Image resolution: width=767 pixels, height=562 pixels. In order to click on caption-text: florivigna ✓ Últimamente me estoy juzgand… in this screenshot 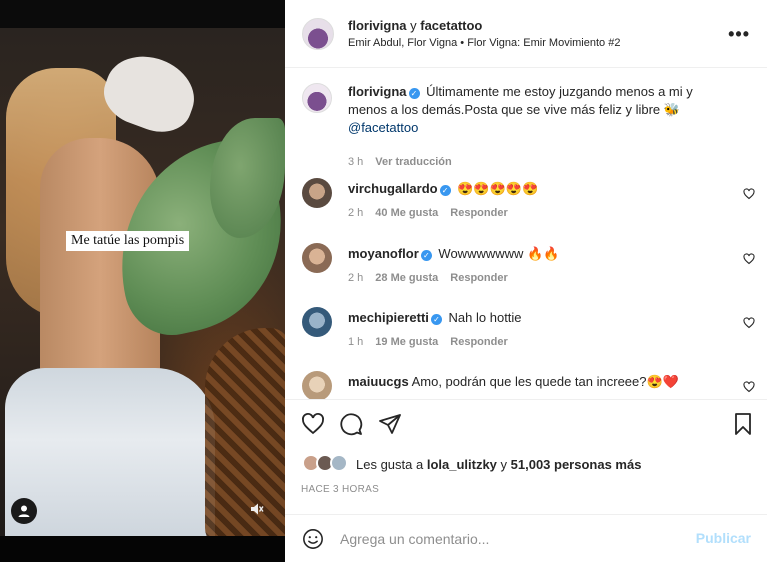, I will do `click(530, 110)`.